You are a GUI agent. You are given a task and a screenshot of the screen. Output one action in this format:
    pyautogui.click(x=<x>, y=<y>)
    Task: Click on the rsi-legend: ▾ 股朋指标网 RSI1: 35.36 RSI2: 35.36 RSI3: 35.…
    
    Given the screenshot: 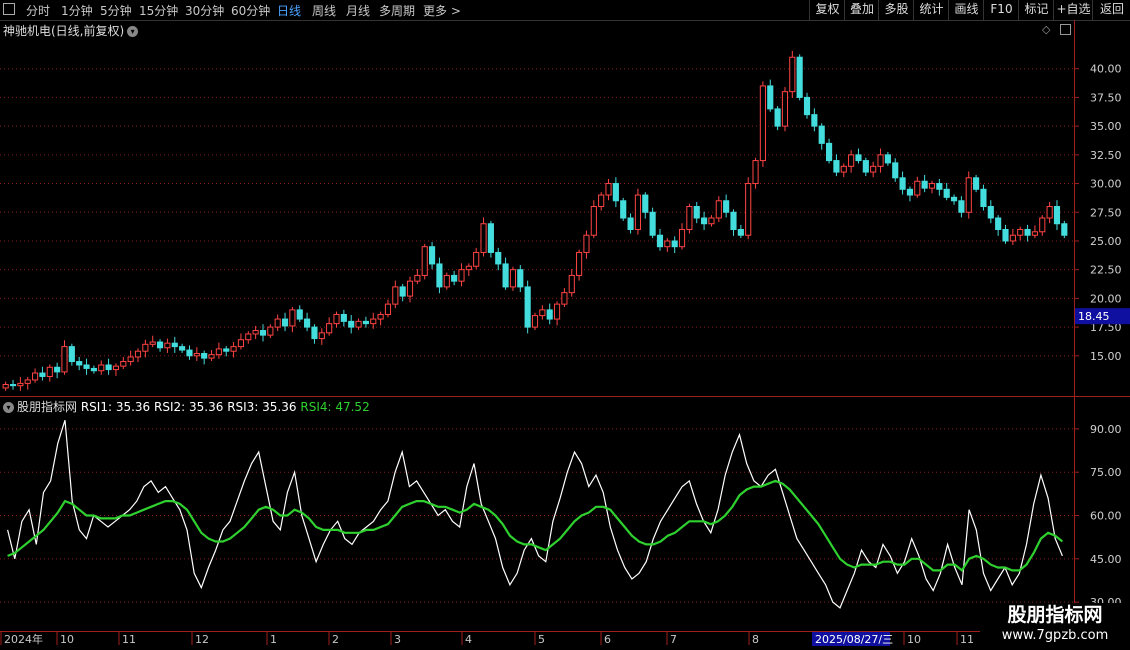 What is the action you would take?
    pyautogui.click(x=186, y=406)
    